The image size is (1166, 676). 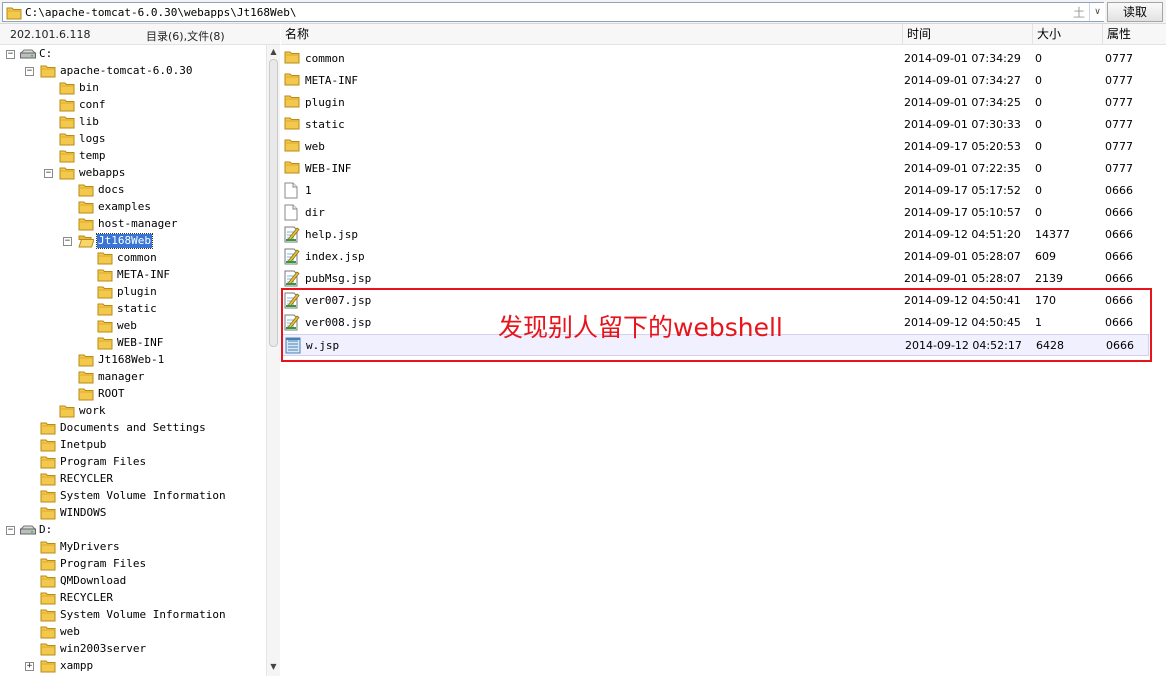 What do you see at coordinates (715, 169) in the screenshot?
I see `file-row: WEB-INF 2014-09-01 07:22:35 0 0777` at bounding box center [715, 169].